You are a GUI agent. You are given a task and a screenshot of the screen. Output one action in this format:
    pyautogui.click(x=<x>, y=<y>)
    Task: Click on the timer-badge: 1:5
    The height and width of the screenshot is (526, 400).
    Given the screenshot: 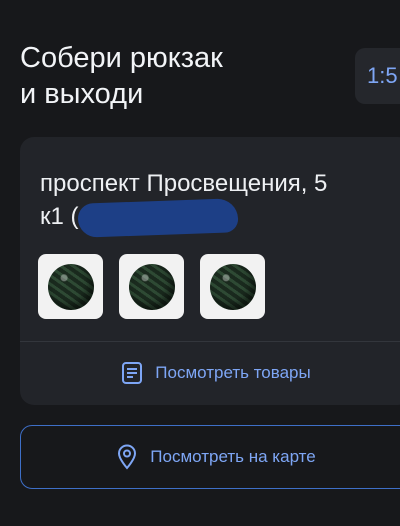 What is the action you would take?
    pyautogui.click(x=377, y=76)
    